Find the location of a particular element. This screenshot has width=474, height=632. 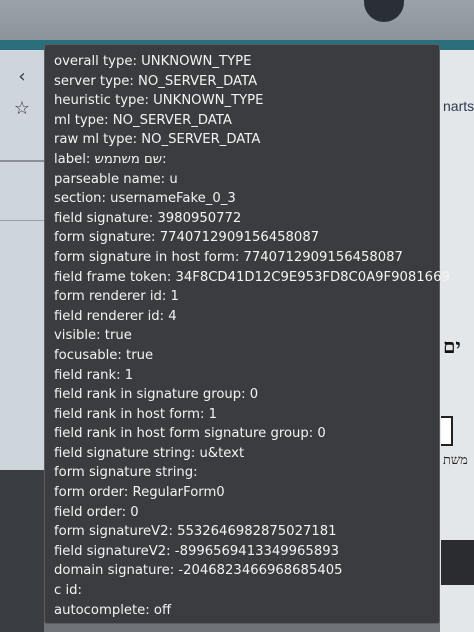

tooltip-line-field-signature: field signature: 3980950772 is located at coordinates (148, 218).